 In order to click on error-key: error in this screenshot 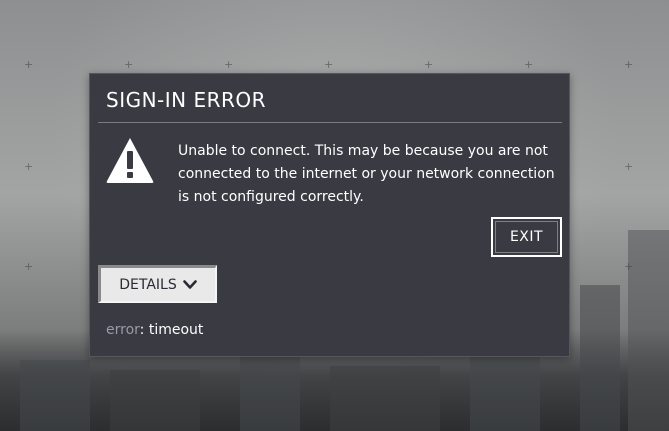, I will do `click(123, 330)`.